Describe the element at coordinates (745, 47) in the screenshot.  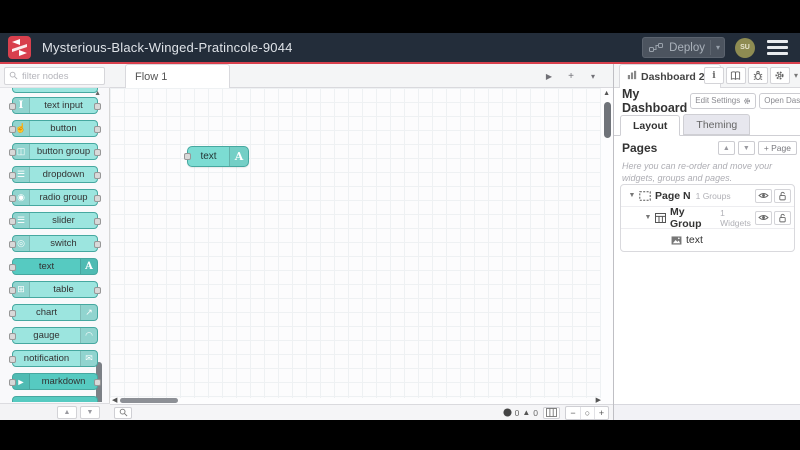
I see `user-avatar: SU` at that location.